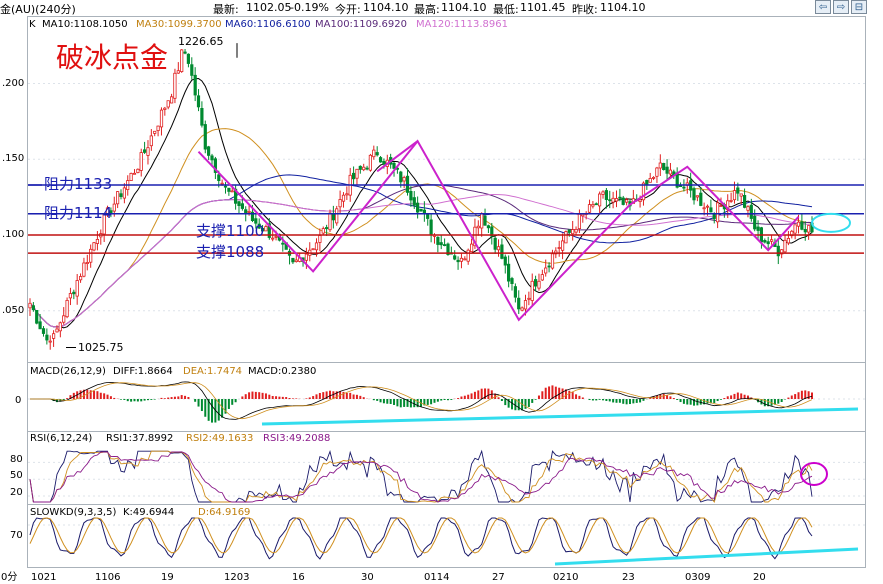 This screenshot has height=584, width=883. Describe the element at coordinates (230, 252) in the screenshot. I see `support-1088-label: 支撑1088` at that location.